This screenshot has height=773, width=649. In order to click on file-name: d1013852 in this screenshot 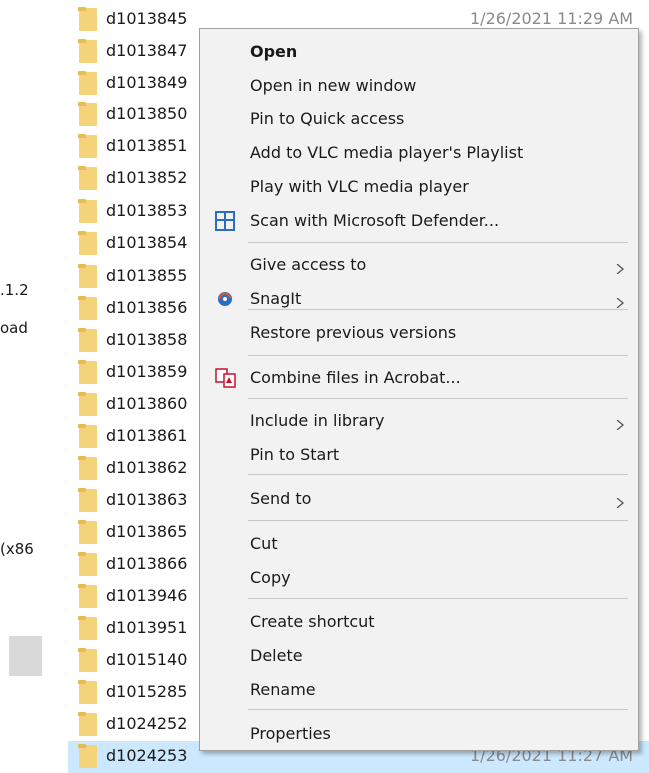, I will do `click(147, 177)`.